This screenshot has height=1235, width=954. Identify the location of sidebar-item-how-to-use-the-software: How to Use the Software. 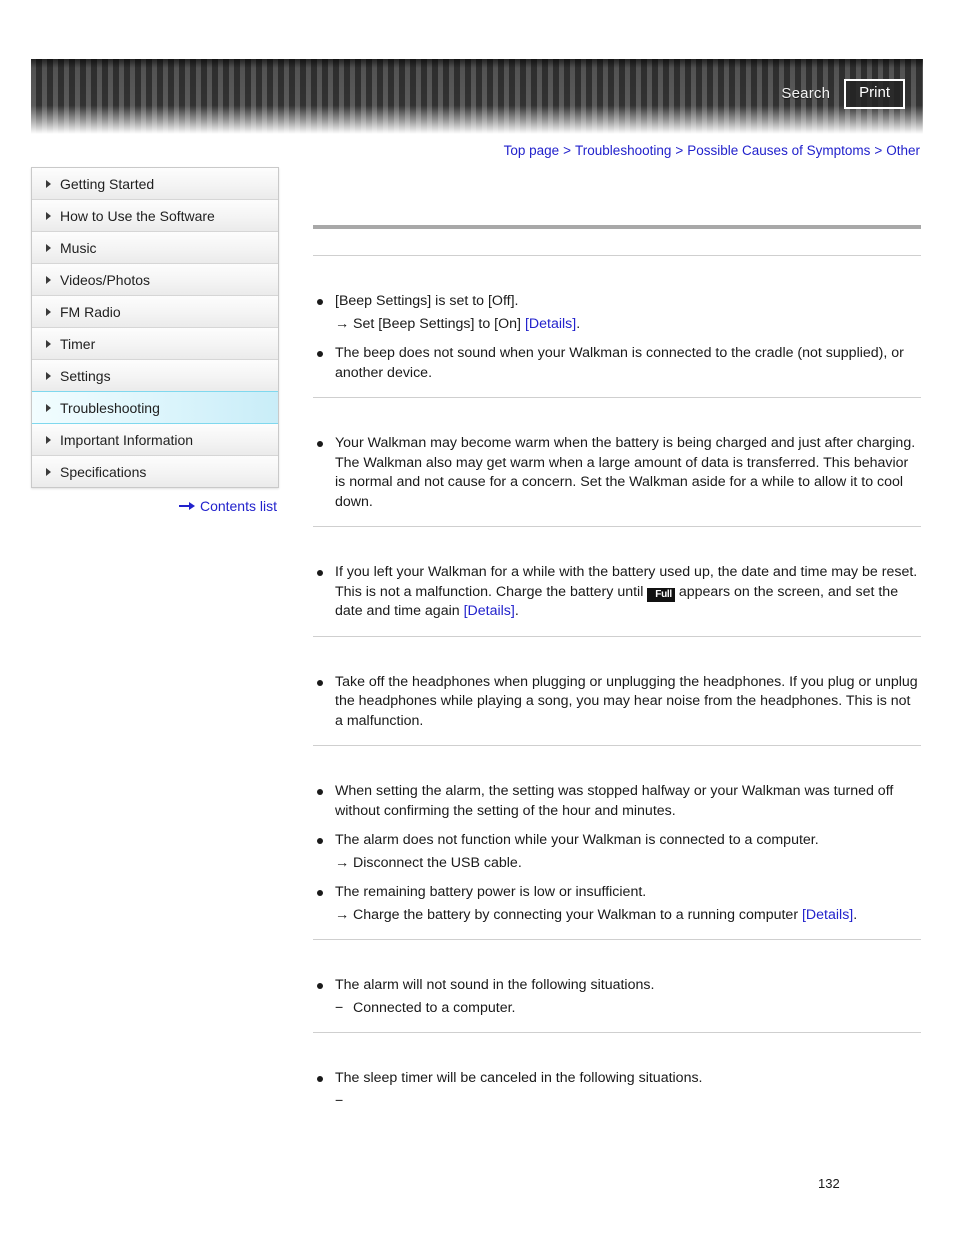
(155, 215).